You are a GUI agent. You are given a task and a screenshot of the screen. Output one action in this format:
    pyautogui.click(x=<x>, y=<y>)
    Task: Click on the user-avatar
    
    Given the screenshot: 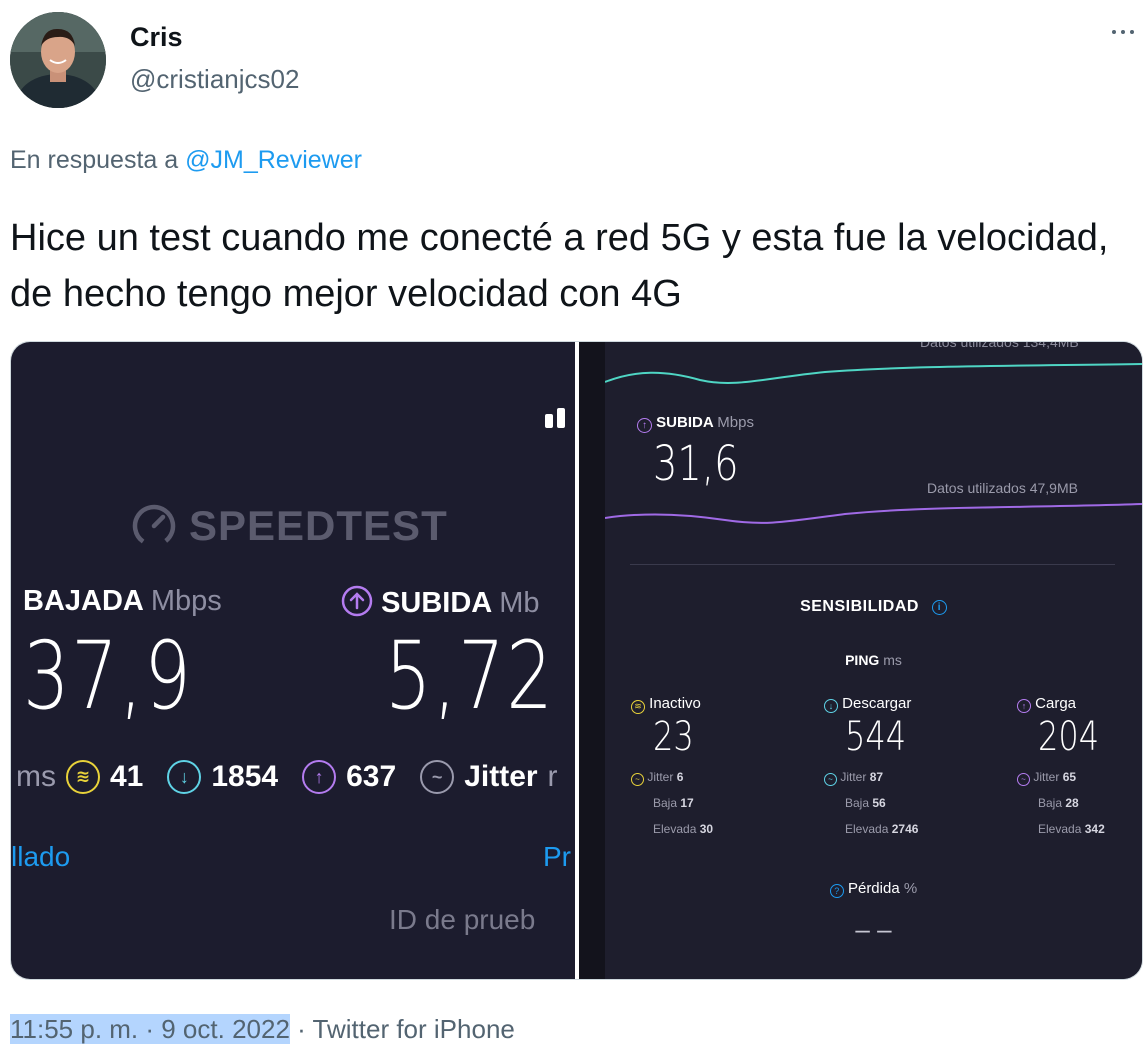 What is the action you would take?
    pyautogui.click(x=58, y=60)
    